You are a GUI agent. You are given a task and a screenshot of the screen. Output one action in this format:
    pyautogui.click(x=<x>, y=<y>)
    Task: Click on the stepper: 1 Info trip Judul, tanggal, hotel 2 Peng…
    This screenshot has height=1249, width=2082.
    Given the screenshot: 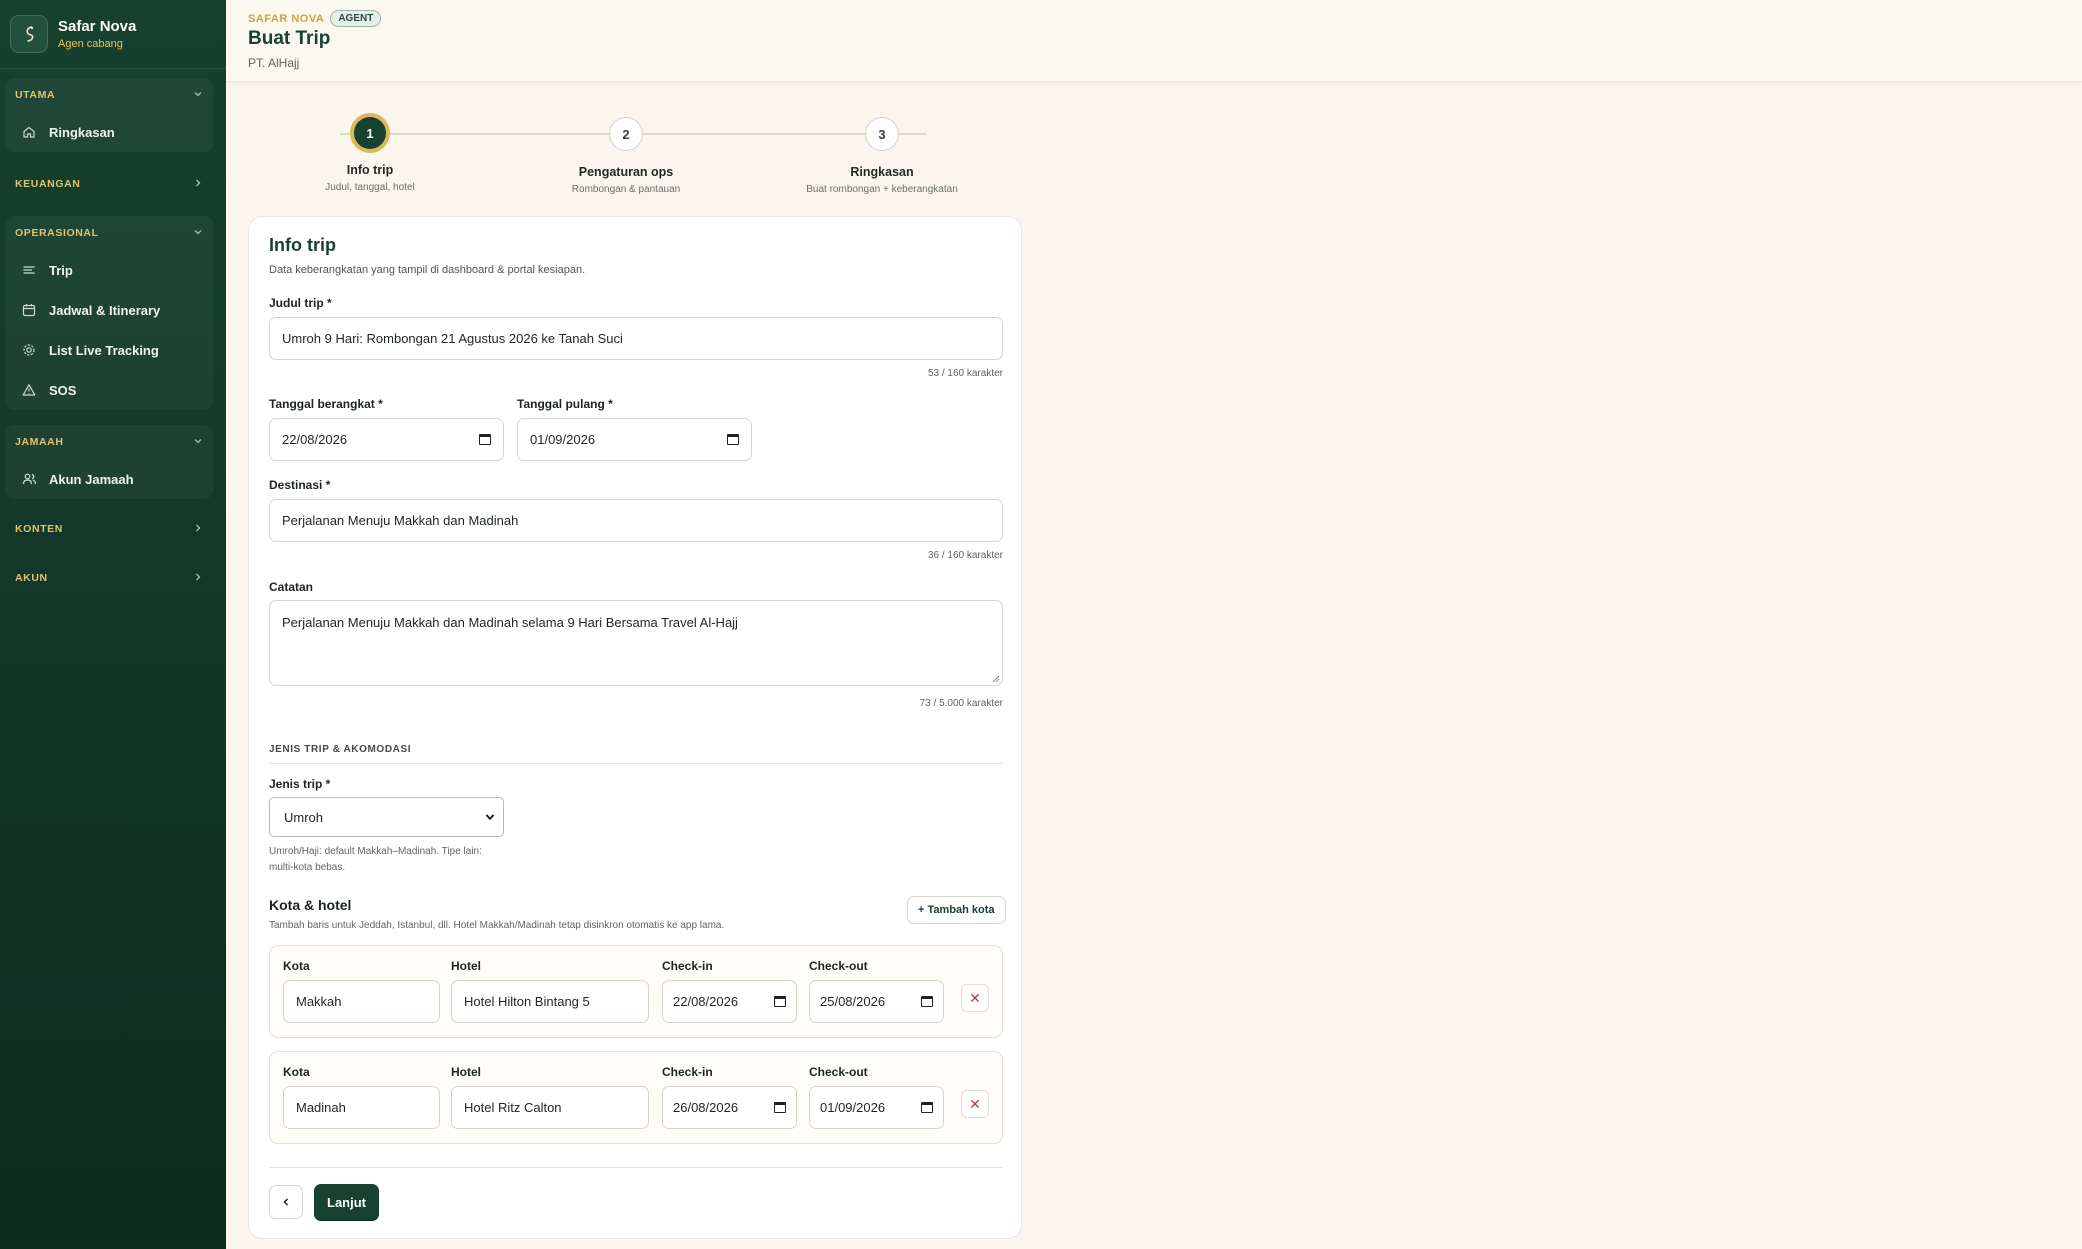 What is the action you would take?
    pyautogui.click(x=633, y=153)
    